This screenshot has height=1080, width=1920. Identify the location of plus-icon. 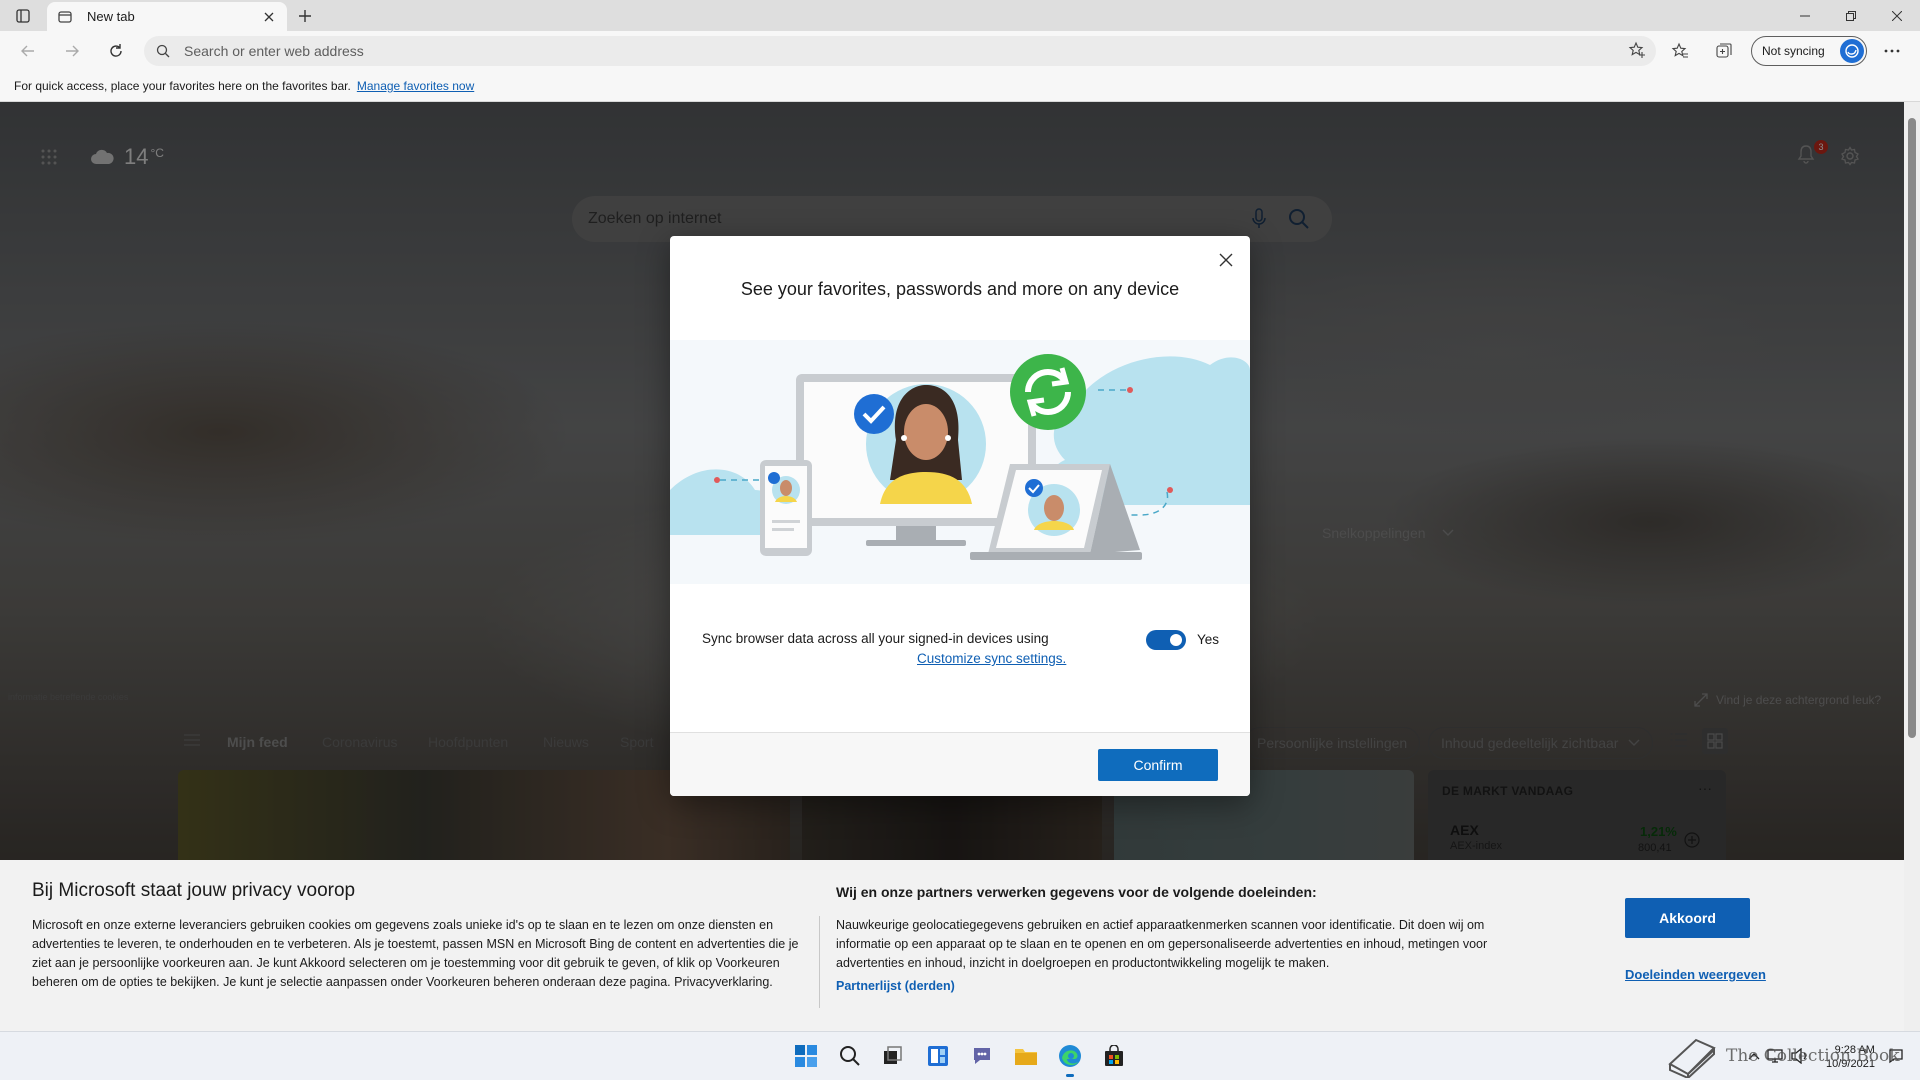
(305, 16).